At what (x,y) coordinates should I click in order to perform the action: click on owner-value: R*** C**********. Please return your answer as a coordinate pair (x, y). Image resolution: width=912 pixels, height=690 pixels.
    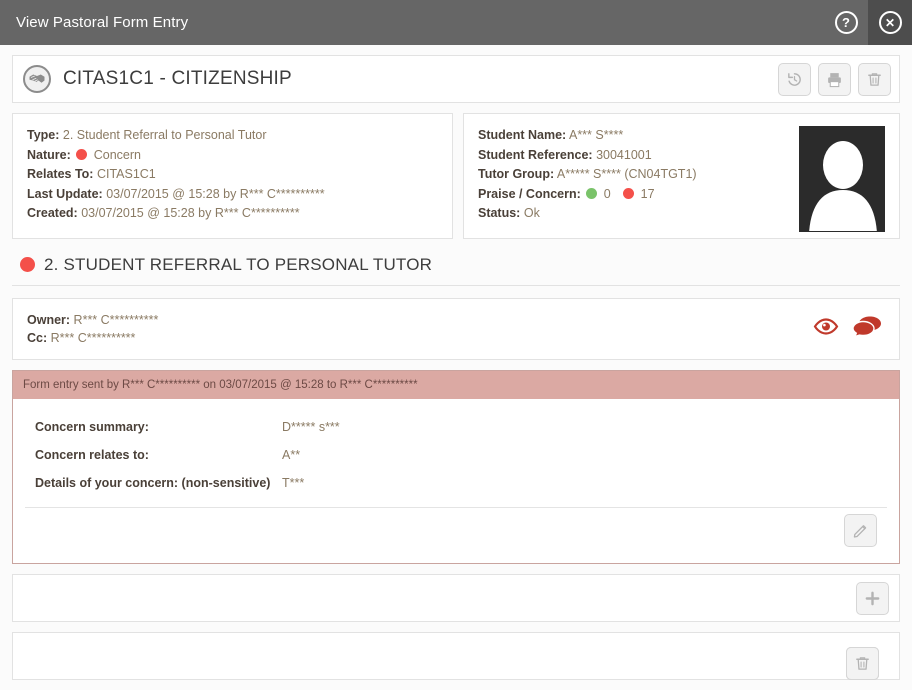
    Looking at the image, I should click on (116, 319).